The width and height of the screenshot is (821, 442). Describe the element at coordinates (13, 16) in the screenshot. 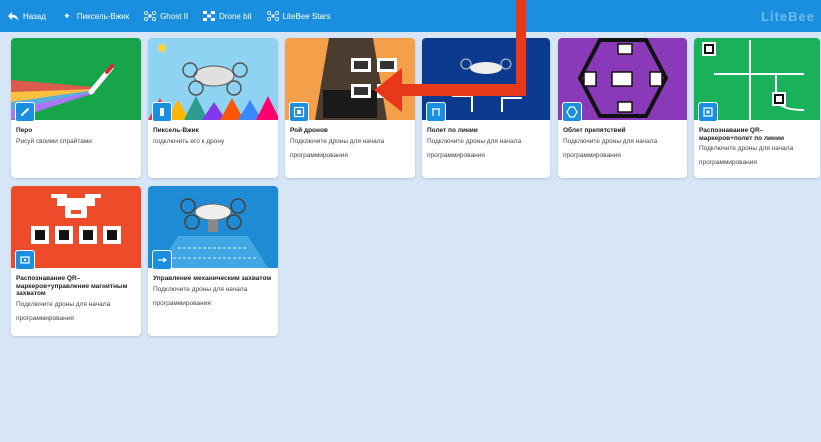

I see `back-arrow-icon` at that location.